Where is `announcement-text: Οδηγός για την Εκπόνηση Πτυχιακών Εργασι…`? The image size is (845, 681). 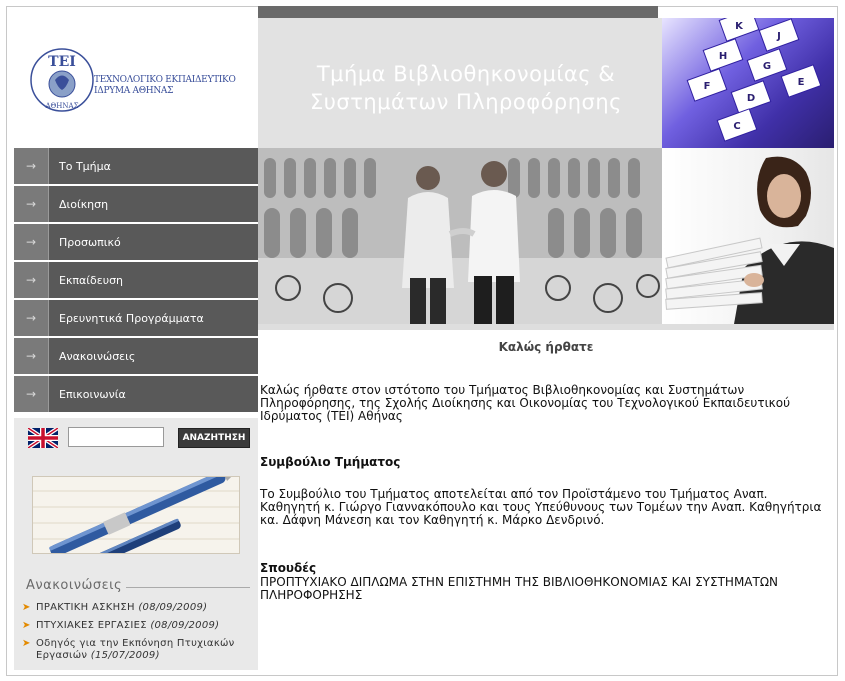 announcement-text: Οδηγός για την Εκπόνηση Πτυχιακών Εργασι… is located at coordinates (145, 650).